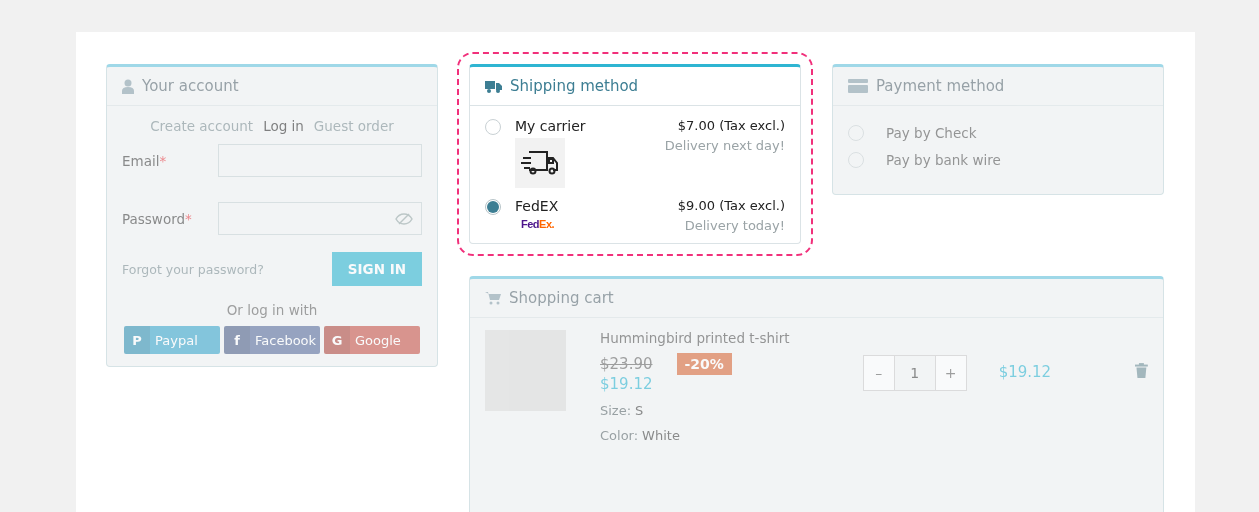  Describe the element at coordinates (193, 269) in the screenshot. I see `forgot-password-link: Forgot your password?` at that location.